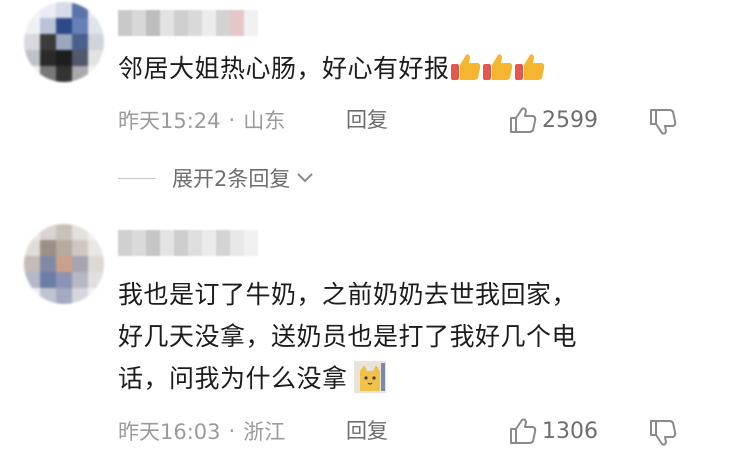 The height and width of the screenshot is (471, 739). Describe the element at coordinates (169, 432) in the screenshot. I see `comment-time: 昨天16:03` at that location.